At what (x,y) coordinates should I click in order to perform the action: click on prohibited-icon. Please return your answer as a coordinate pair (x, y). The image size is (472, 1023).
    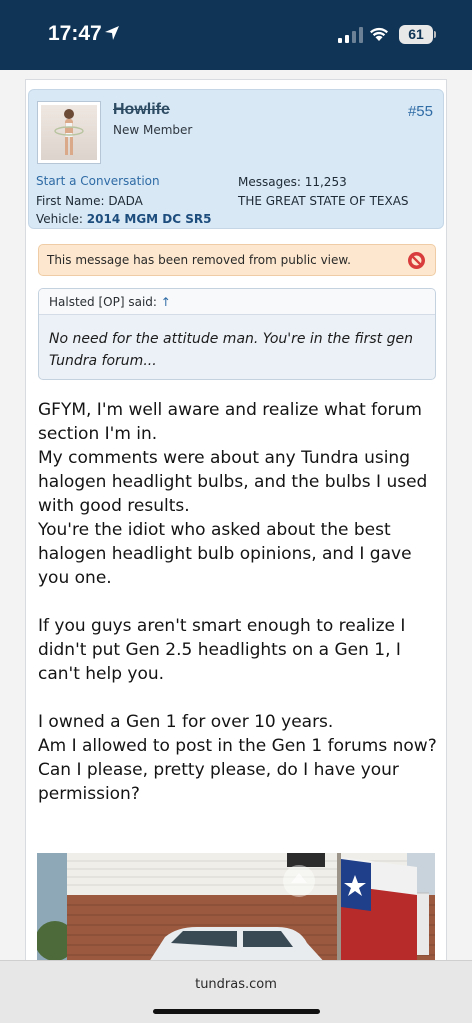
    Looking at the image, I should click on (416, 260).